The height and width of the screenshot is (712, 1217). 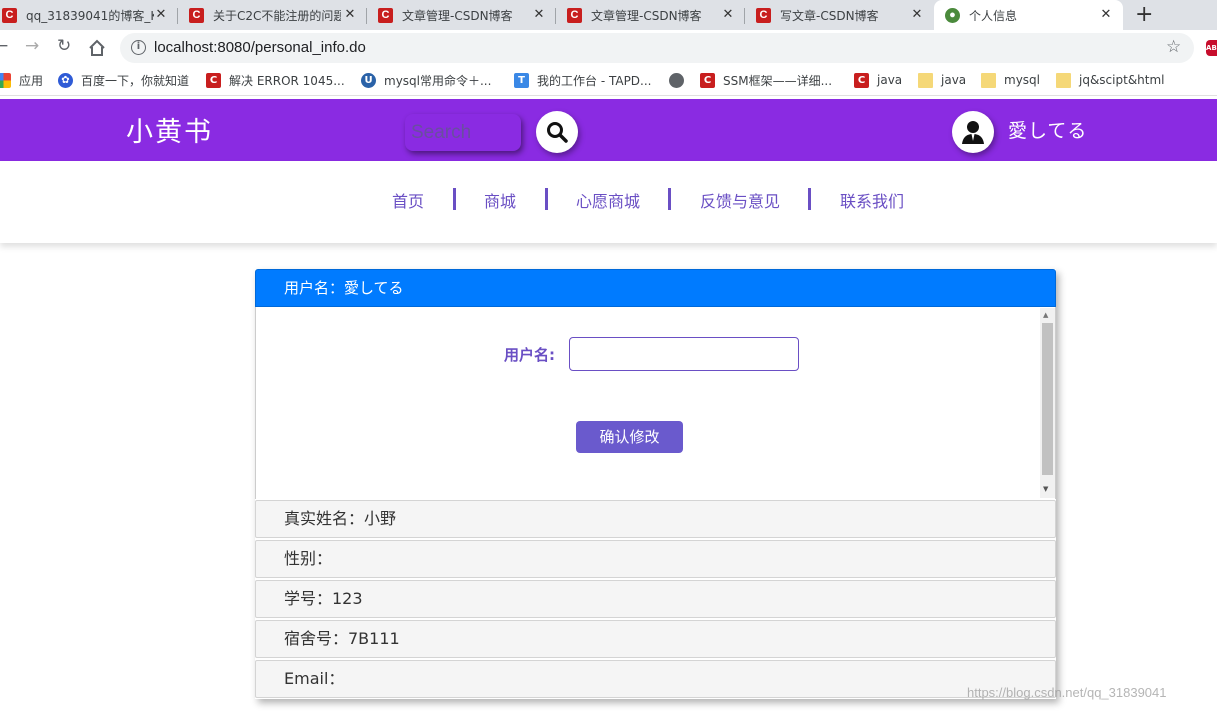 I want to click on bookmark-item: ✿ 百度一下，你就知道, so click(x=123, y=80).